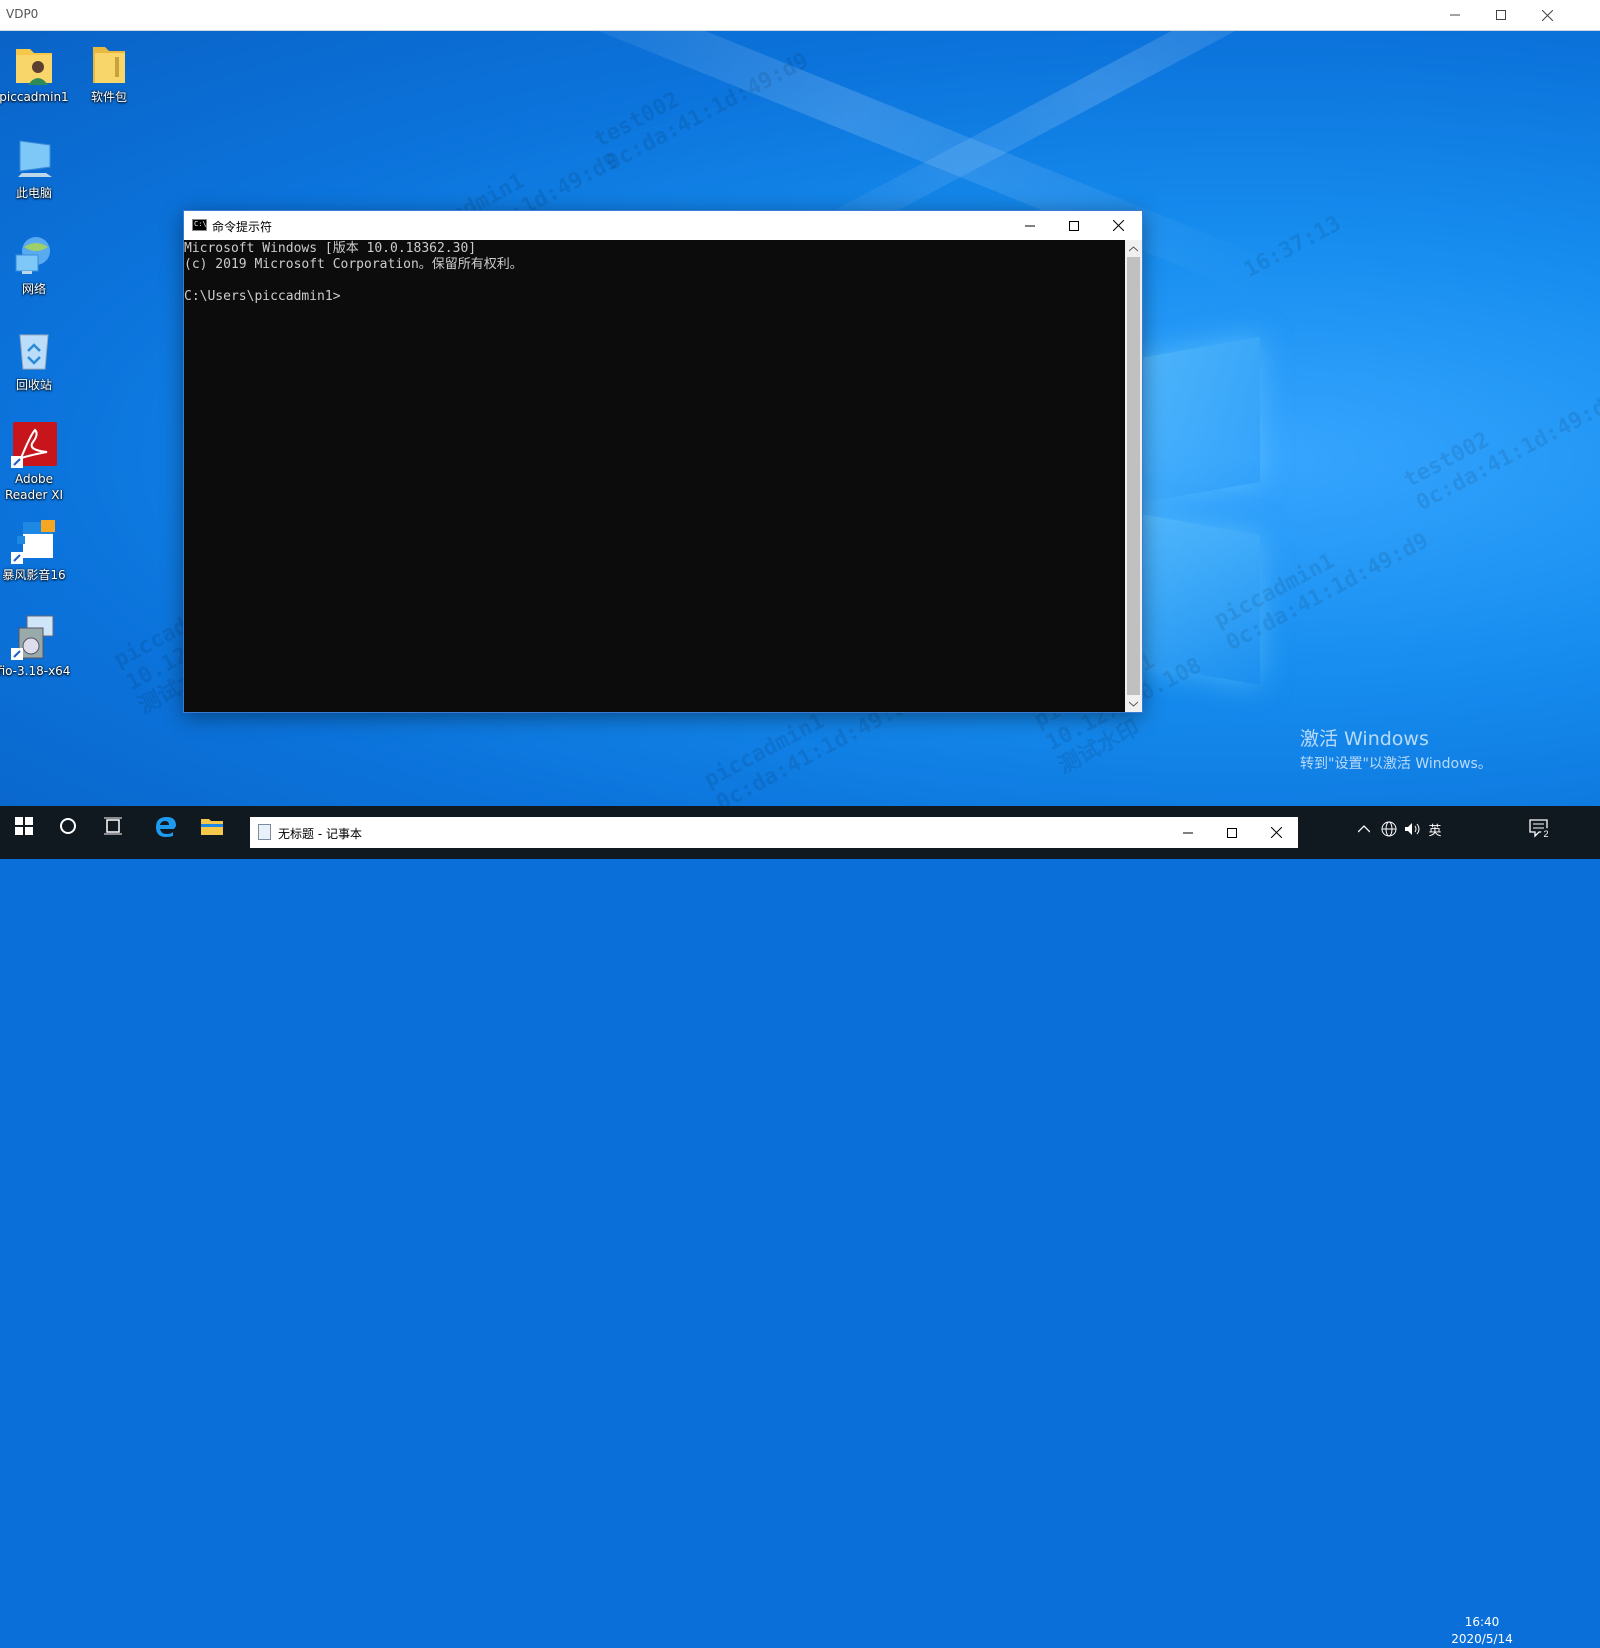 Image resolution: width=1600 pixels, height=1648 pixels. I want to click on notification-count: 2, so click(1545, 834).